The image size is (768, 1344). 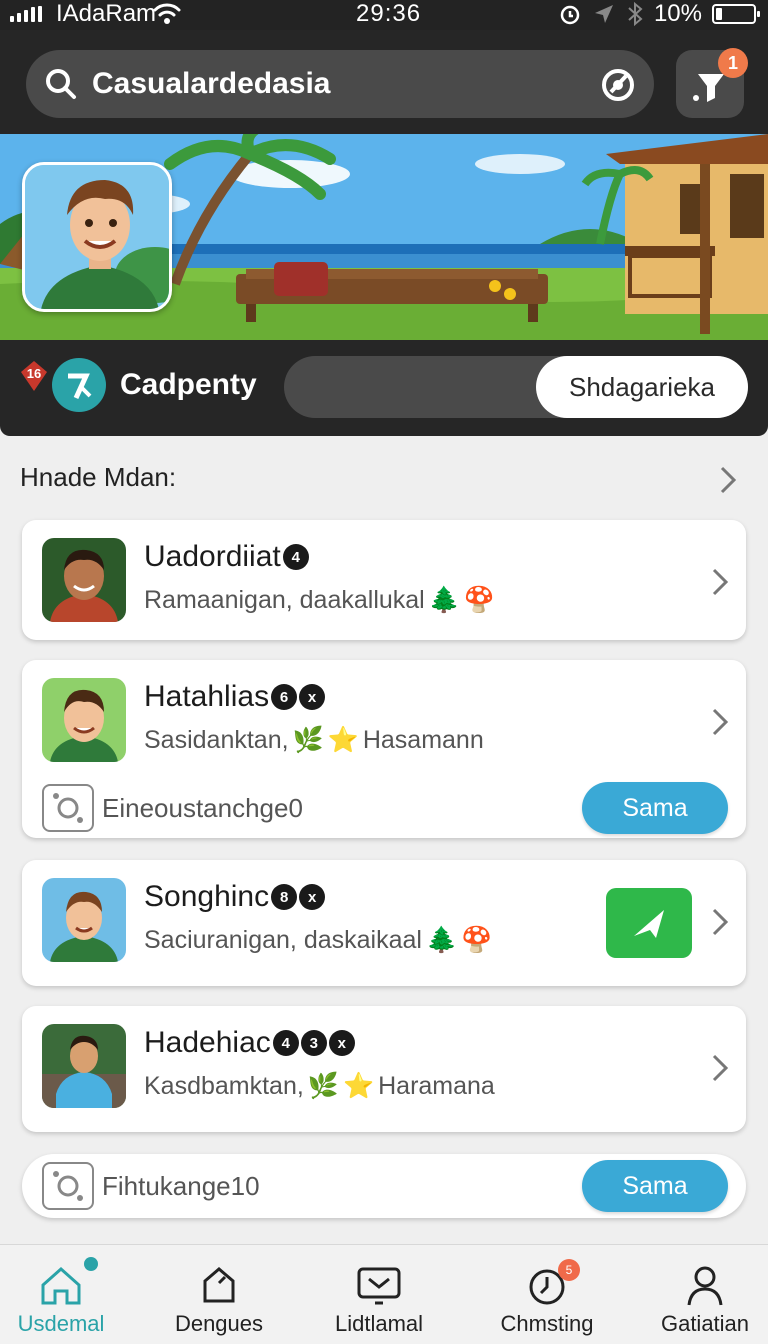 What do you see at coordinates (313, 1043) in the screenshot?
I see `count-badge: 3` at bounding box center [313, 1043].